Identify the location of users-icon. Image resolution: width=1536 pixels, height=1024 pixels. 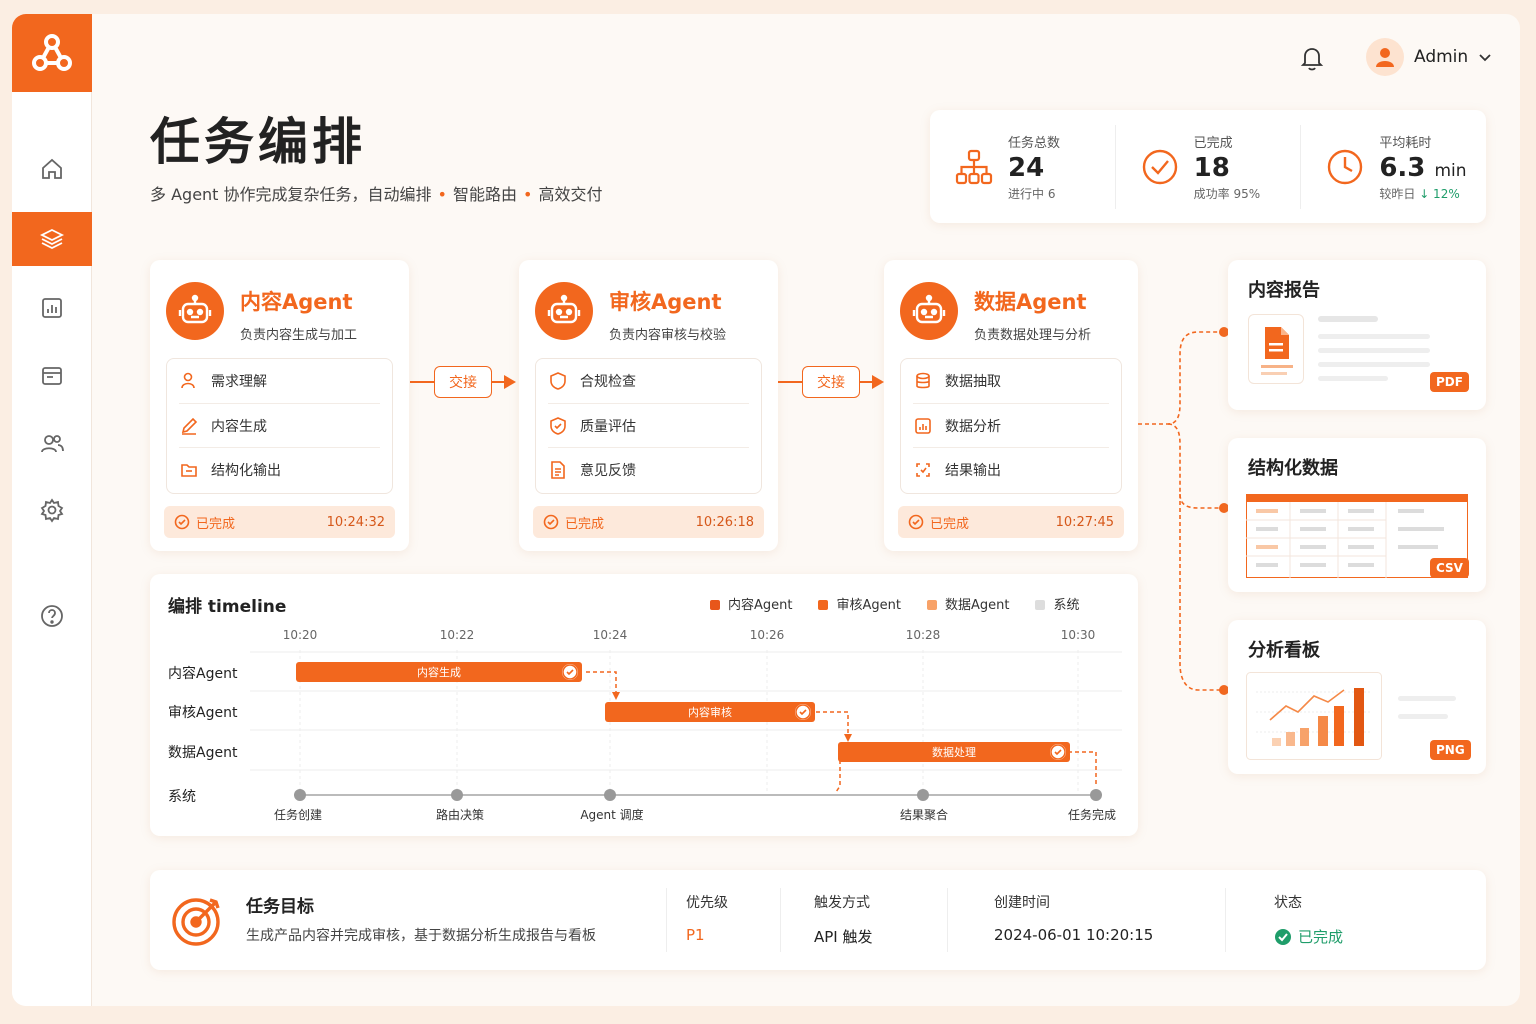
(52, 444).